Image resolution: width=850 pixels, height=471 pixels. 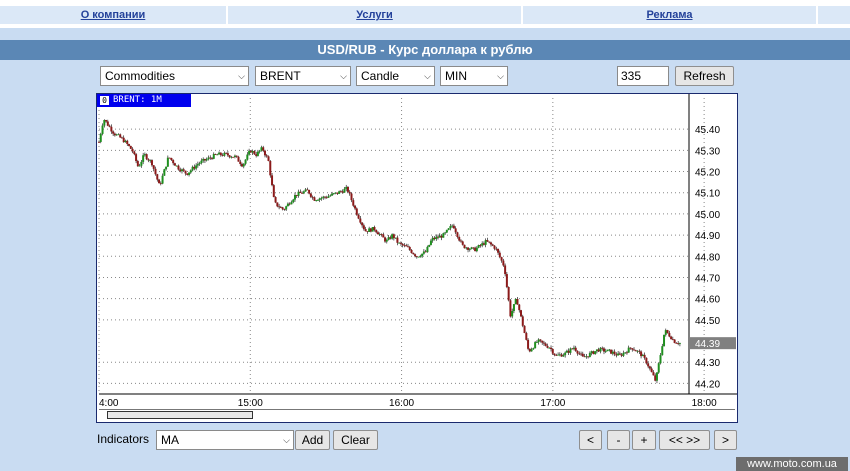 I want to click on chart-scrollbar, so click(x=417, y=414).